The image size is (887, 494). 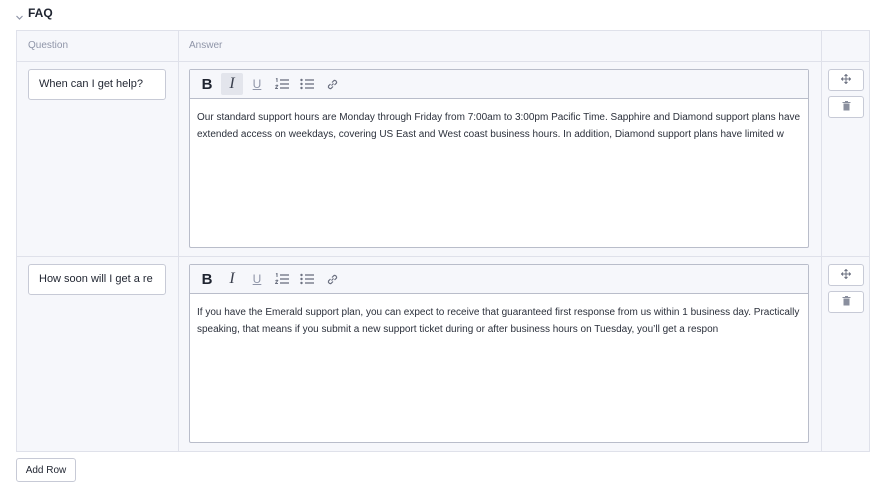 I want to click on faq-section-toggle: FAQ, so click(x=34, y=13).